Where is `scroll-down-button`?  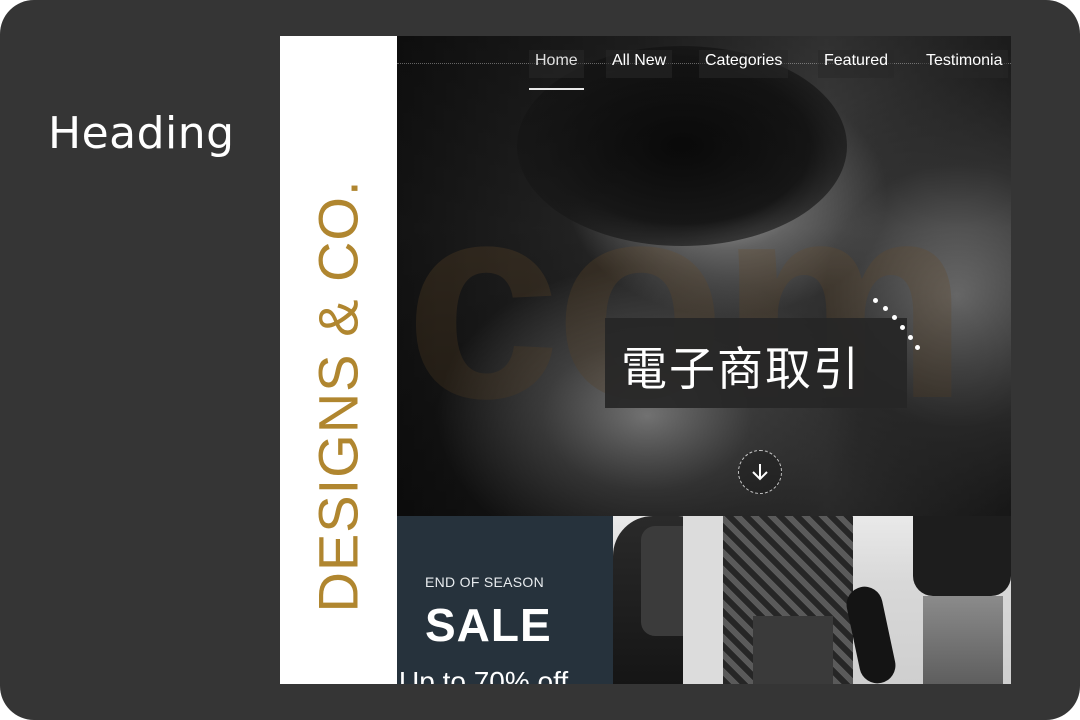 scroll-down-button is located at coordinates (760, 472).